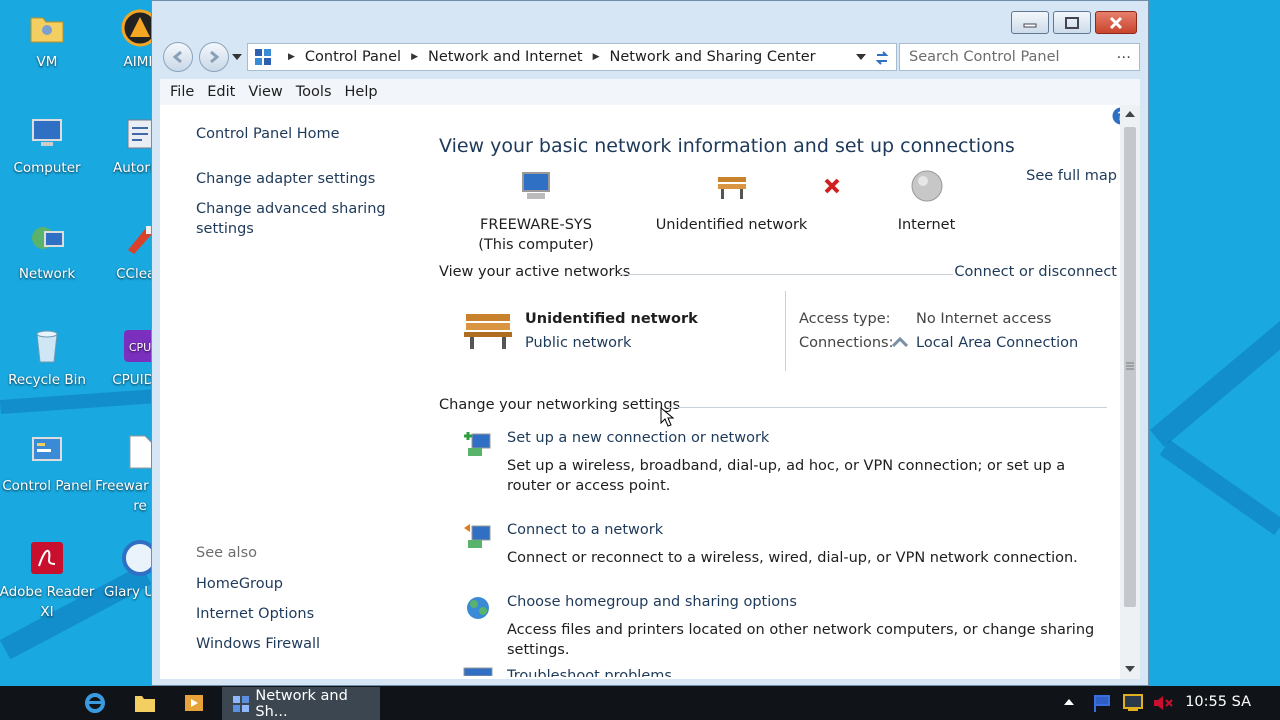 This screenshot has height=720, width=1280. Describe the element at coordinates (926, 225) in the screenshot. I see `map-internet-label: Internet` at that location.